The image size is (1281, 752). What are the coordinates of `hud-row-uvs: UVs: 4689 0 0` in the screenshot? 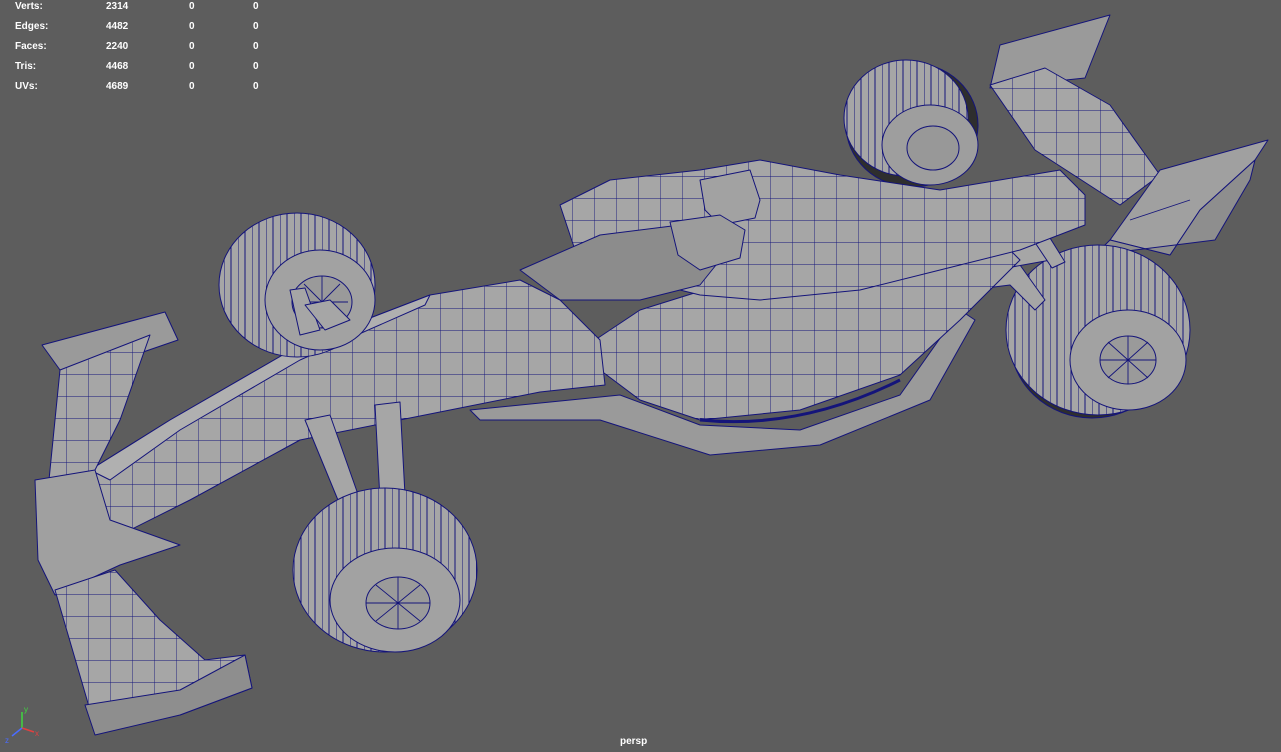 It's located at (135, 90).